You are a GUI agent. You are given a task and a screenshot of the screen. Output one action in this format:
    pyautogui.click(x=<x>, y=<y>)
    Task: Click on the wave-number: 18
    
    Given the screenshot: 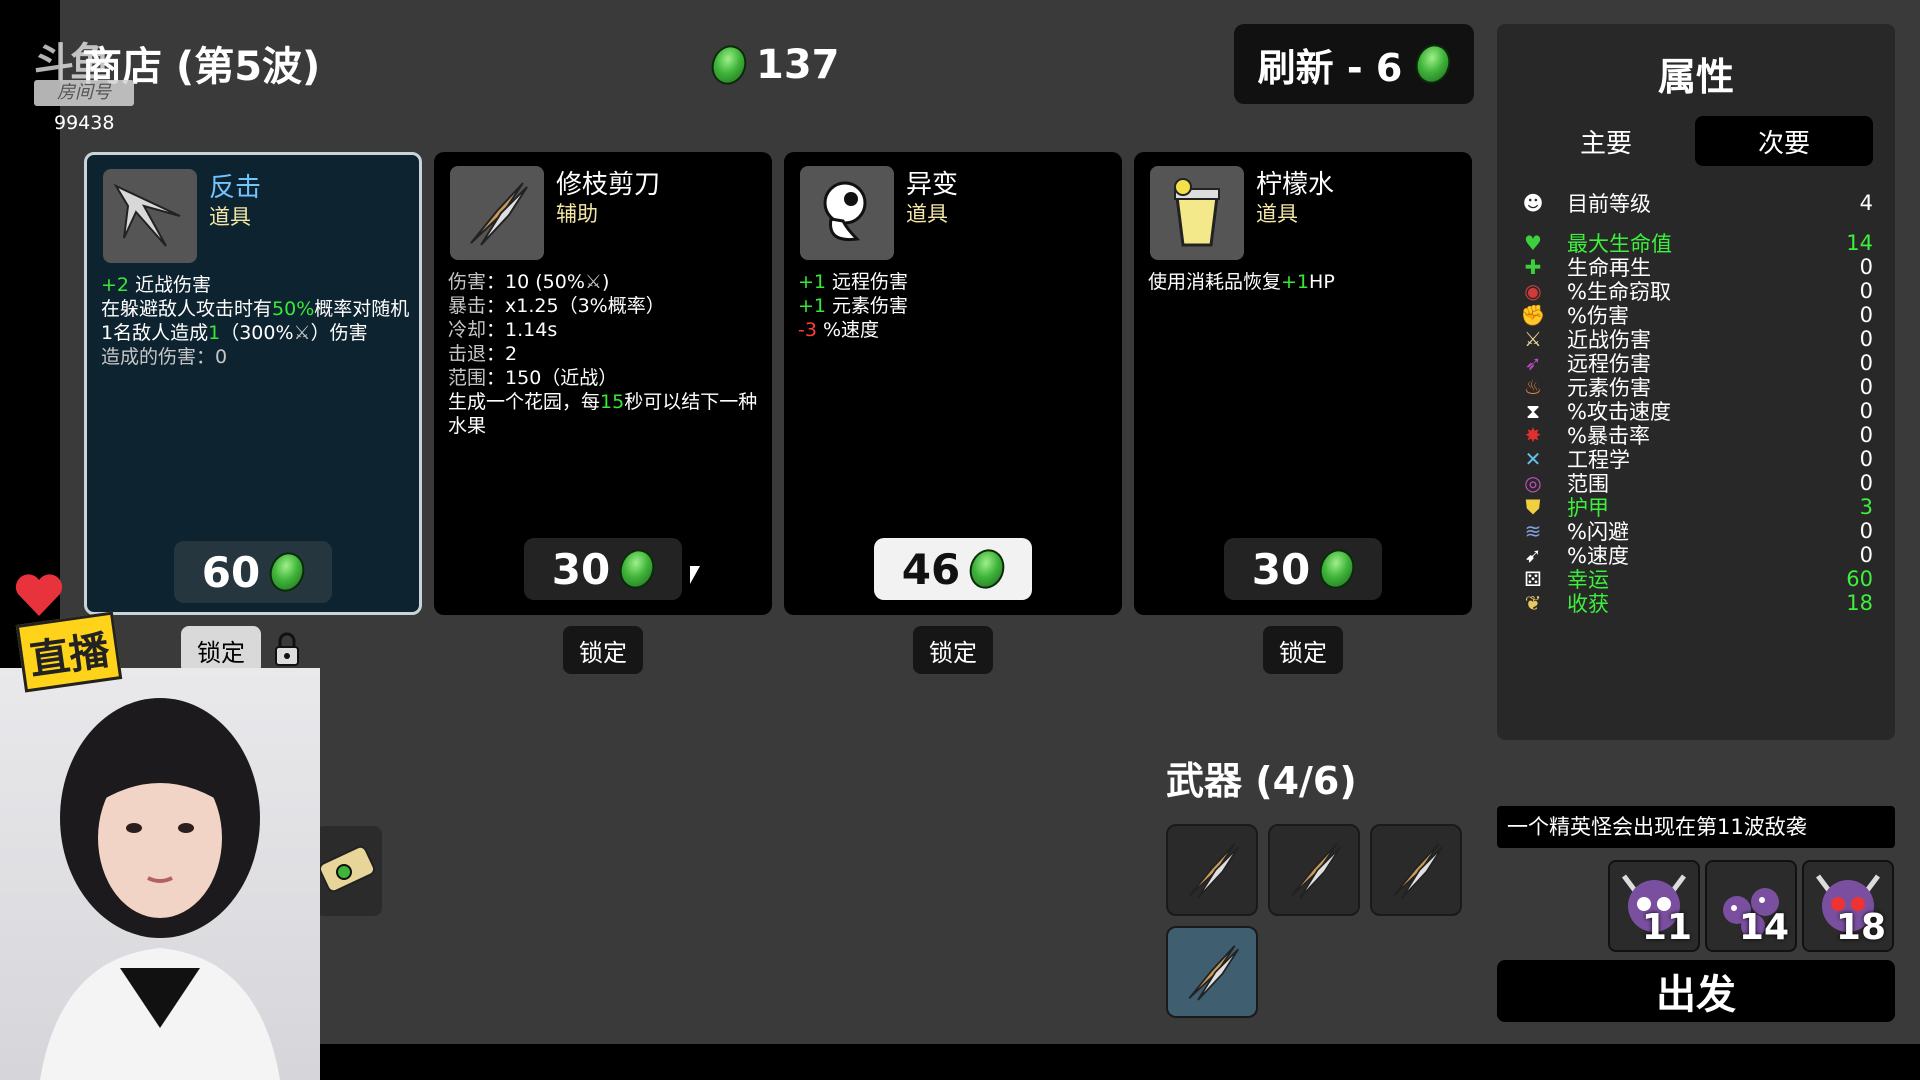 What is the action you would take?
    pyautogui.click(x=1860, y=927)
    